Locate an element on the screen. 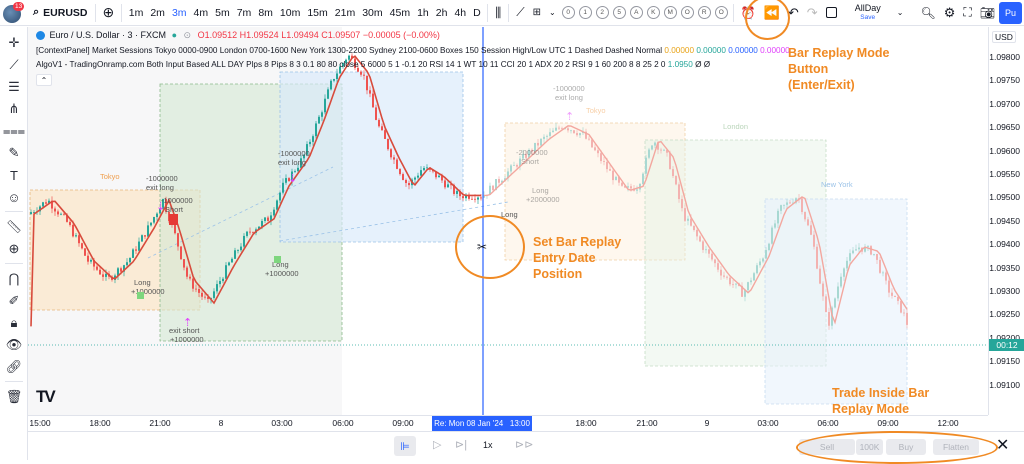  interval-4h: 4h is located at coordinates (460, 13).